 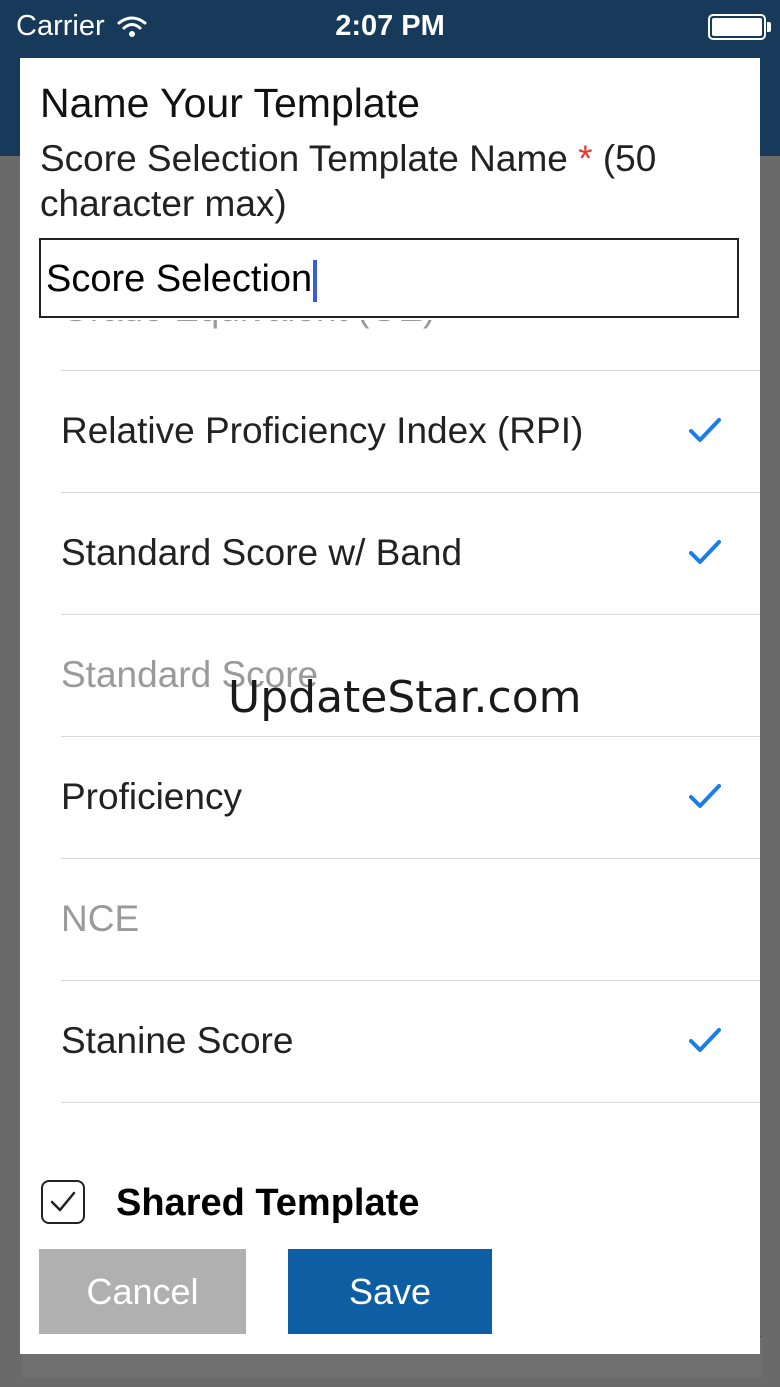 What do you see at coordinates (410, 345) in the screenshot?
I see `score-option-row: Grade Equivalent (GE)` at bounding box center [410, 345].